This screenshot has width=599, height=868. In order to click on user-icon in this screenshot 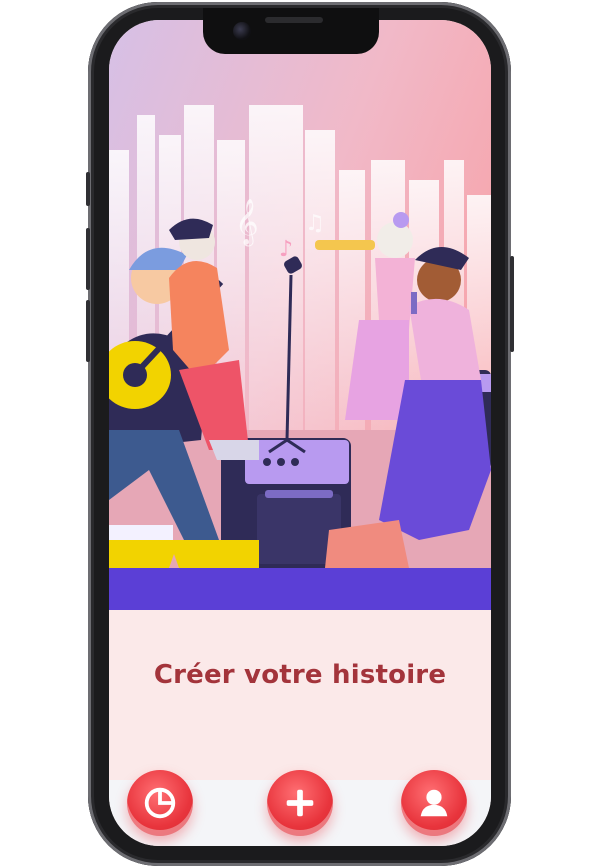, I will do `click(434, 803)`.